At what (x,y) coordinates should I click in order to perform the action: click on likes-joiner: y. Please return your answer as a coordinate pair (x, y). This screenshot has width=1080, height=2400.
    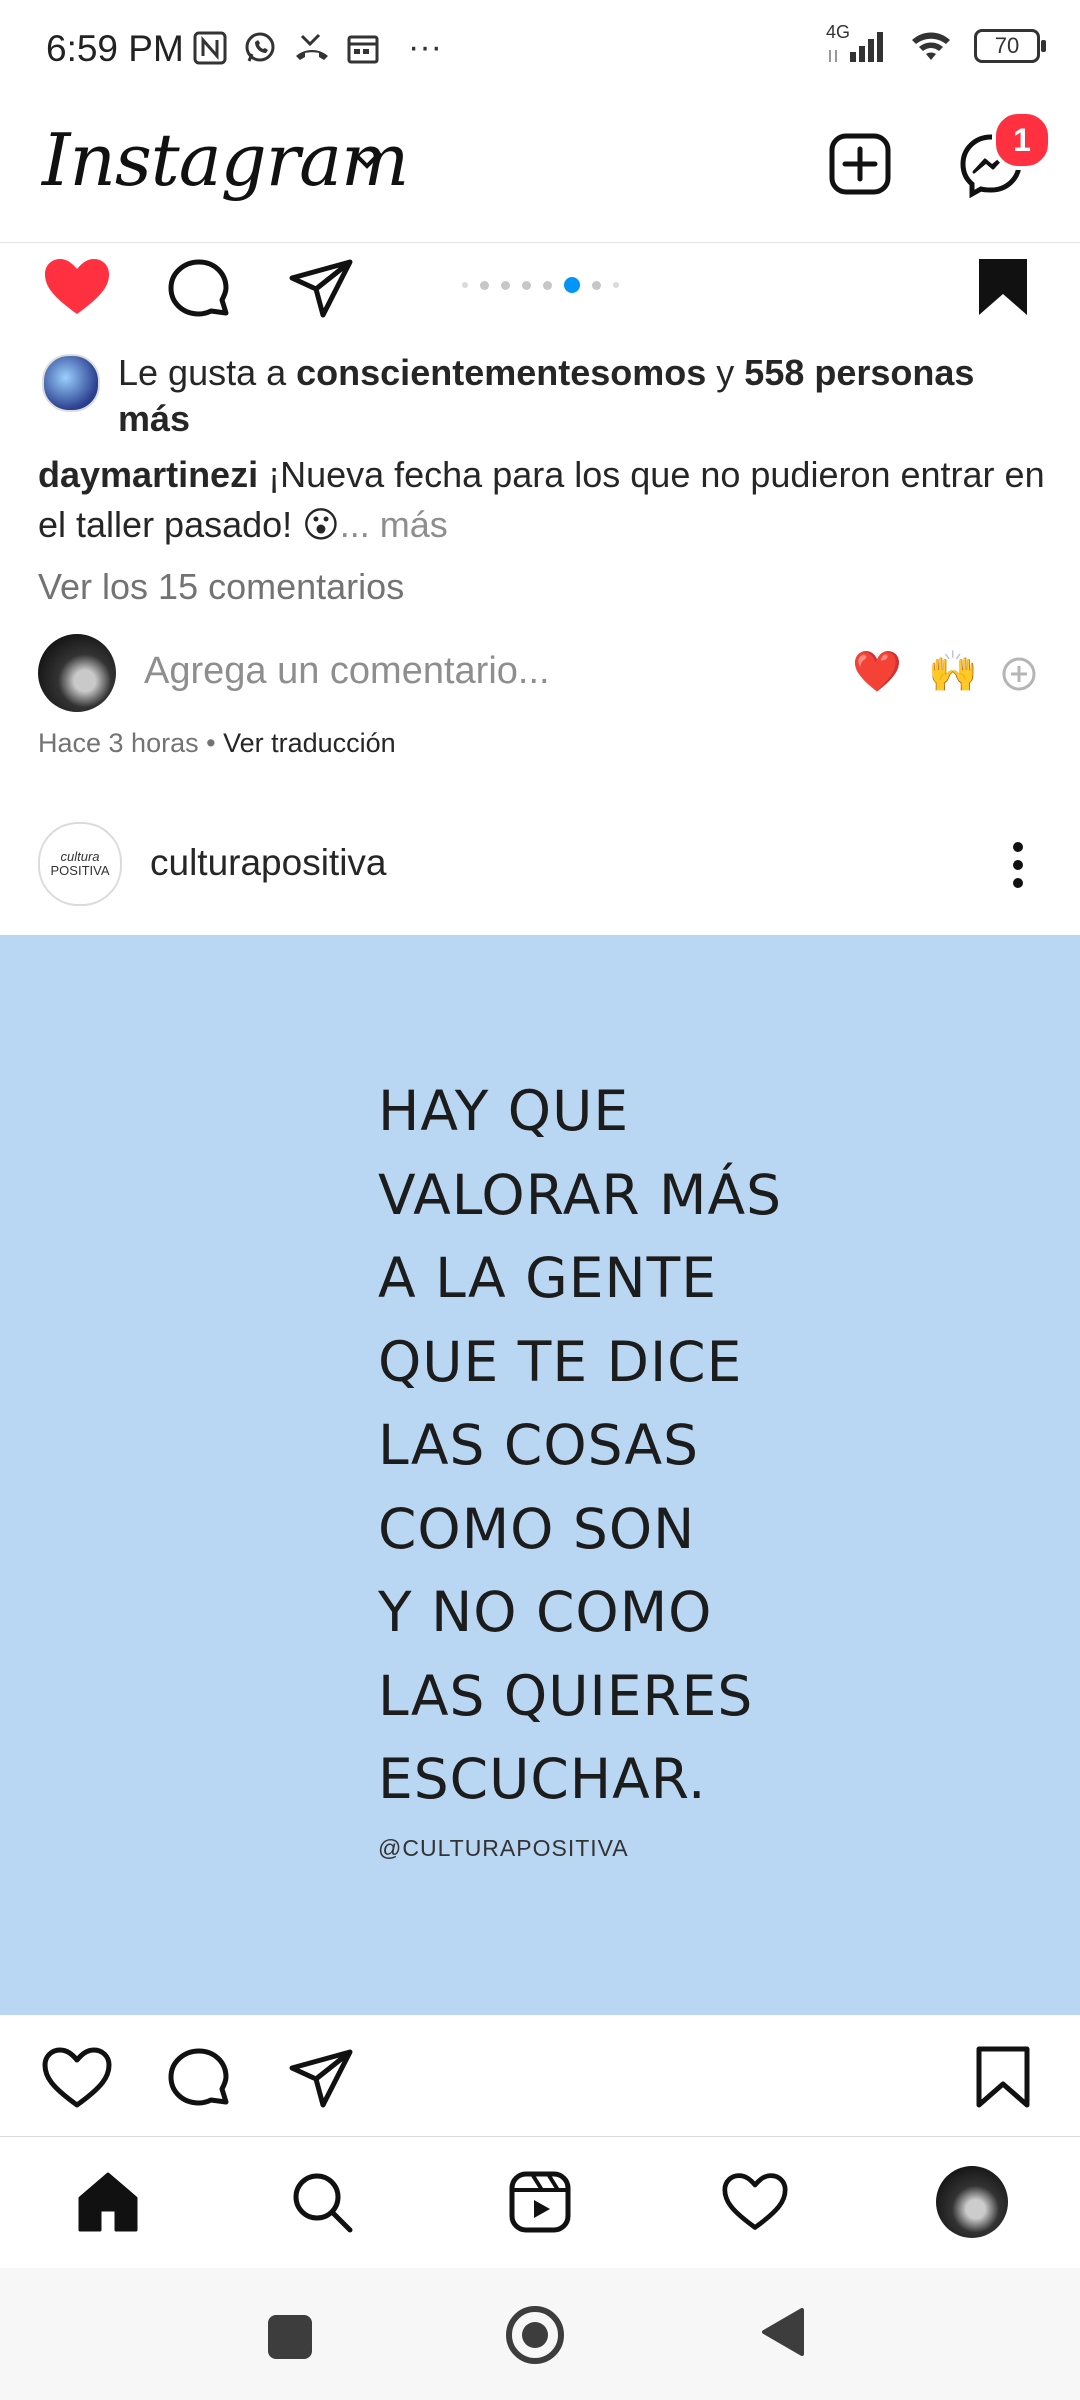
    Looking at the image, I should click on (725, 372).